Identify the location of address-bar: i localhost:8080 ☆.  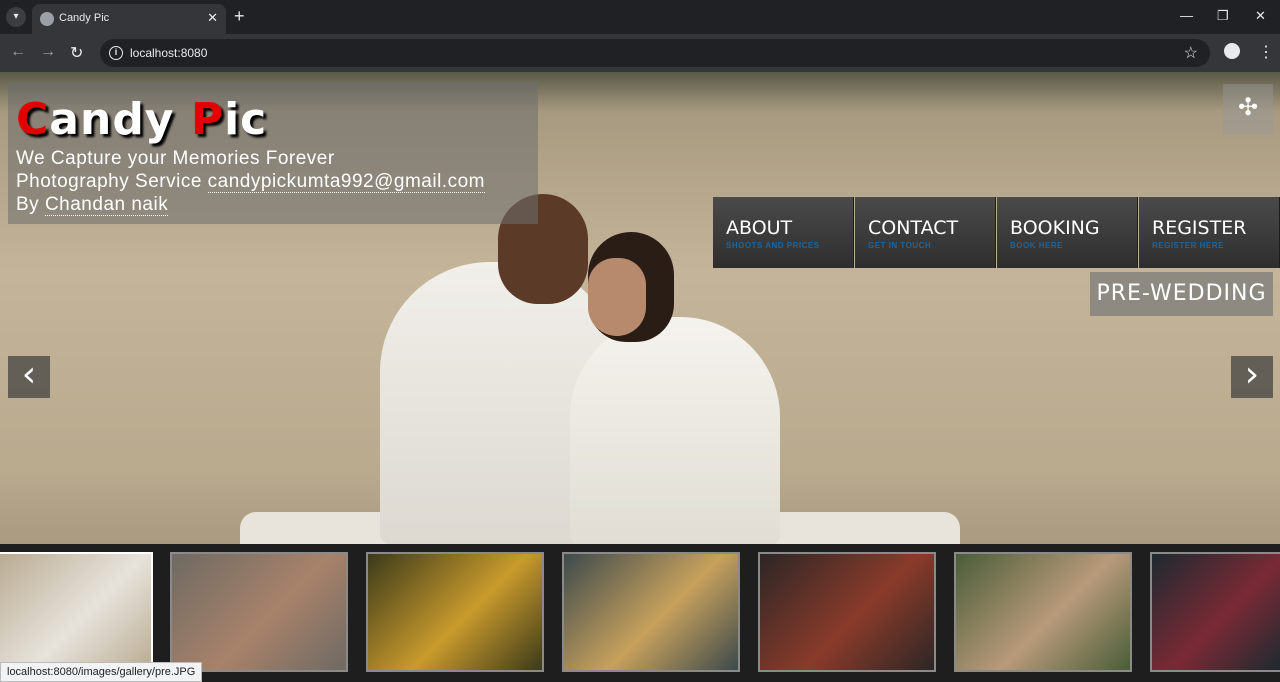
(655, 53).